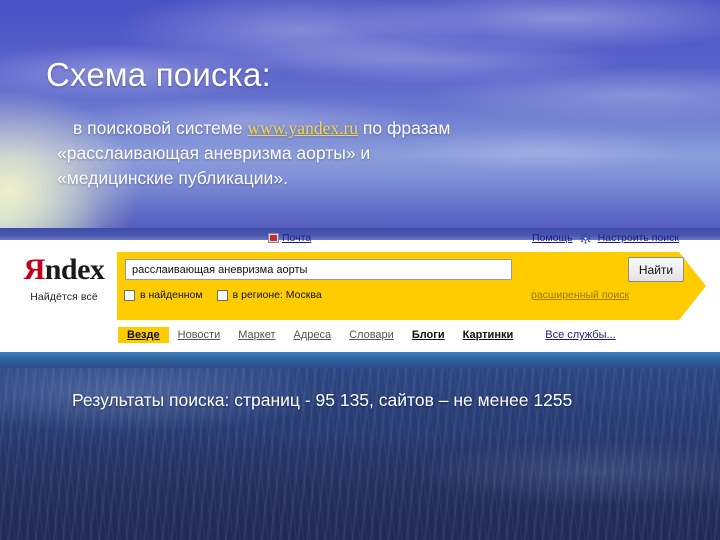 This screenshot has width=720, height=540. I want to click on slide-title: Схема поиска:, so click(158, 74).